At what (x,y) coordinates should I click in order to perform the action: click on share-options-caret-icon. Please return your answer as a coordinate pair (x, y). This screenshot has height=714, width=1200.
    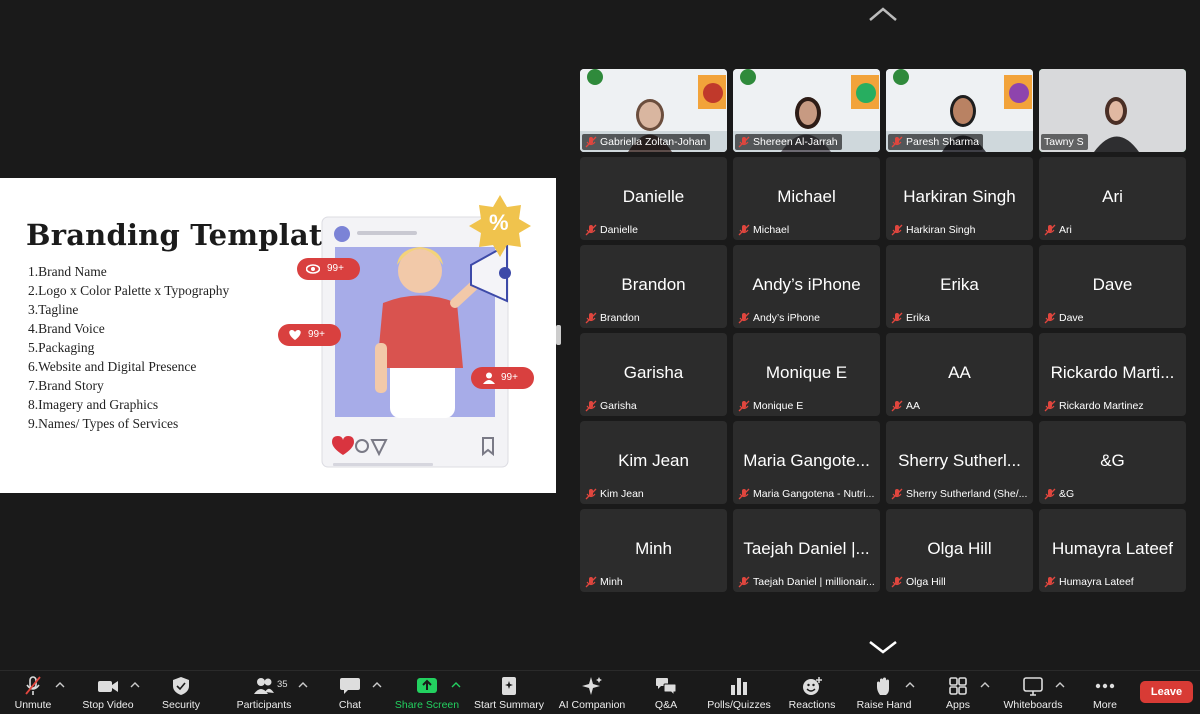
    Looking at the image, I should click on (456, 685).